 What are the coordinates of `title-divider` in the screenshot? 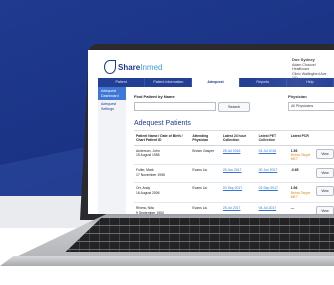 It's located at (234, 130).